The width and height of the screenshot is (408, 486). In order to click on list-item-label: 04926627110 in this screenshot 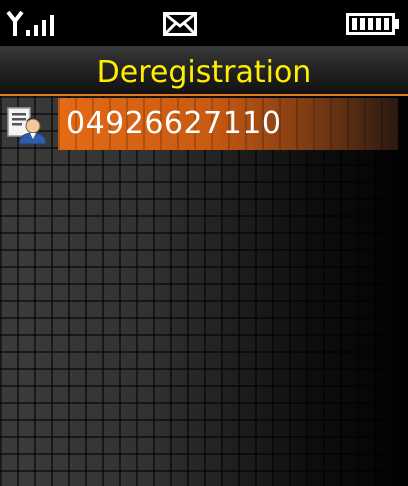, I will do `click(174, 123)`.